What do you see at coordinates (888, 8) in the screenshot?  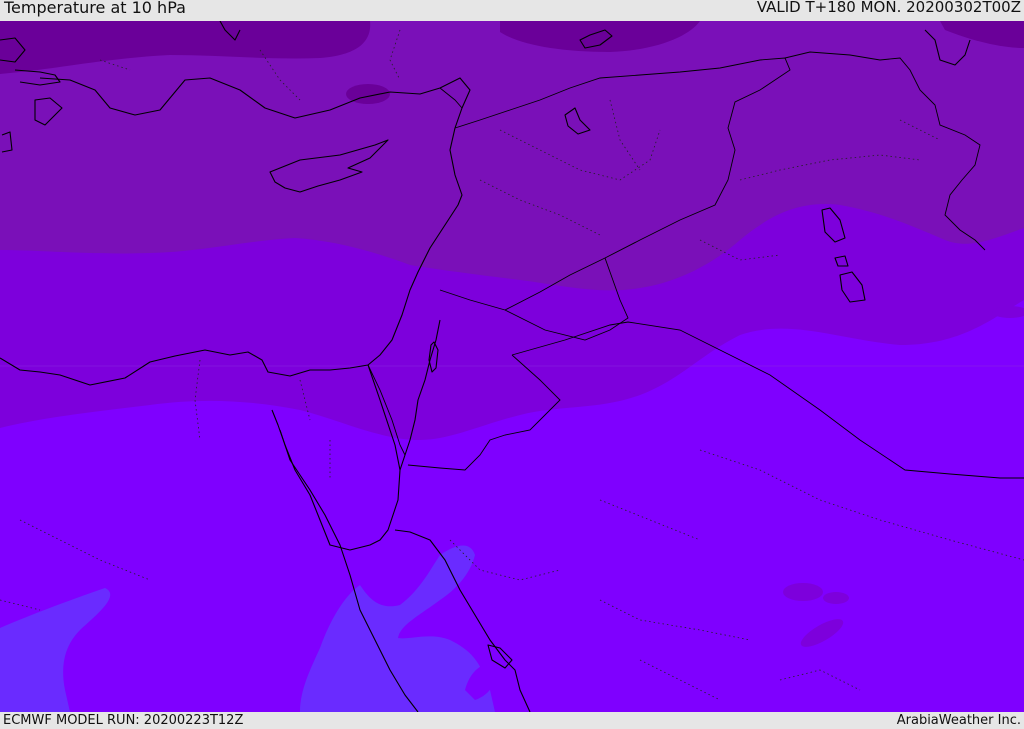 I see `valid-time: VALID T+180 MON. 20200302T00Z` at bounding box center [888, 8].